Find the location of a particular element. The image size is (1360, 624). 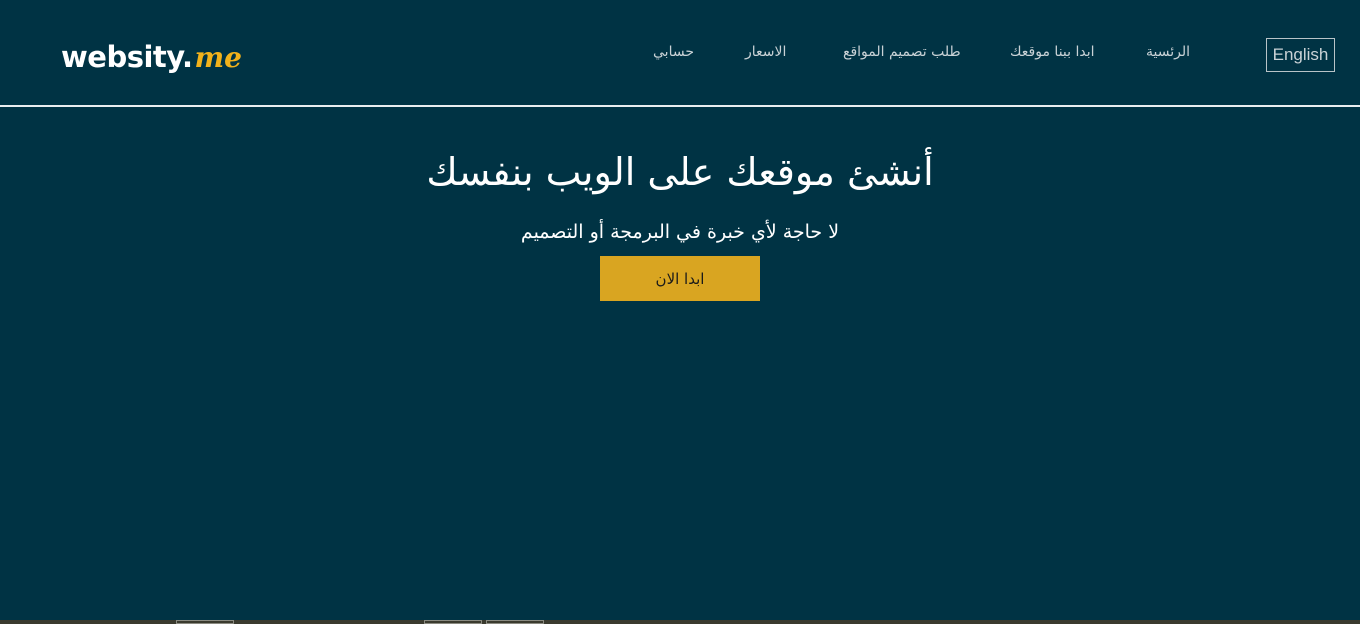

nav-item-request-design: طلب تصميم المواقع is located at coordinates (902, 52).